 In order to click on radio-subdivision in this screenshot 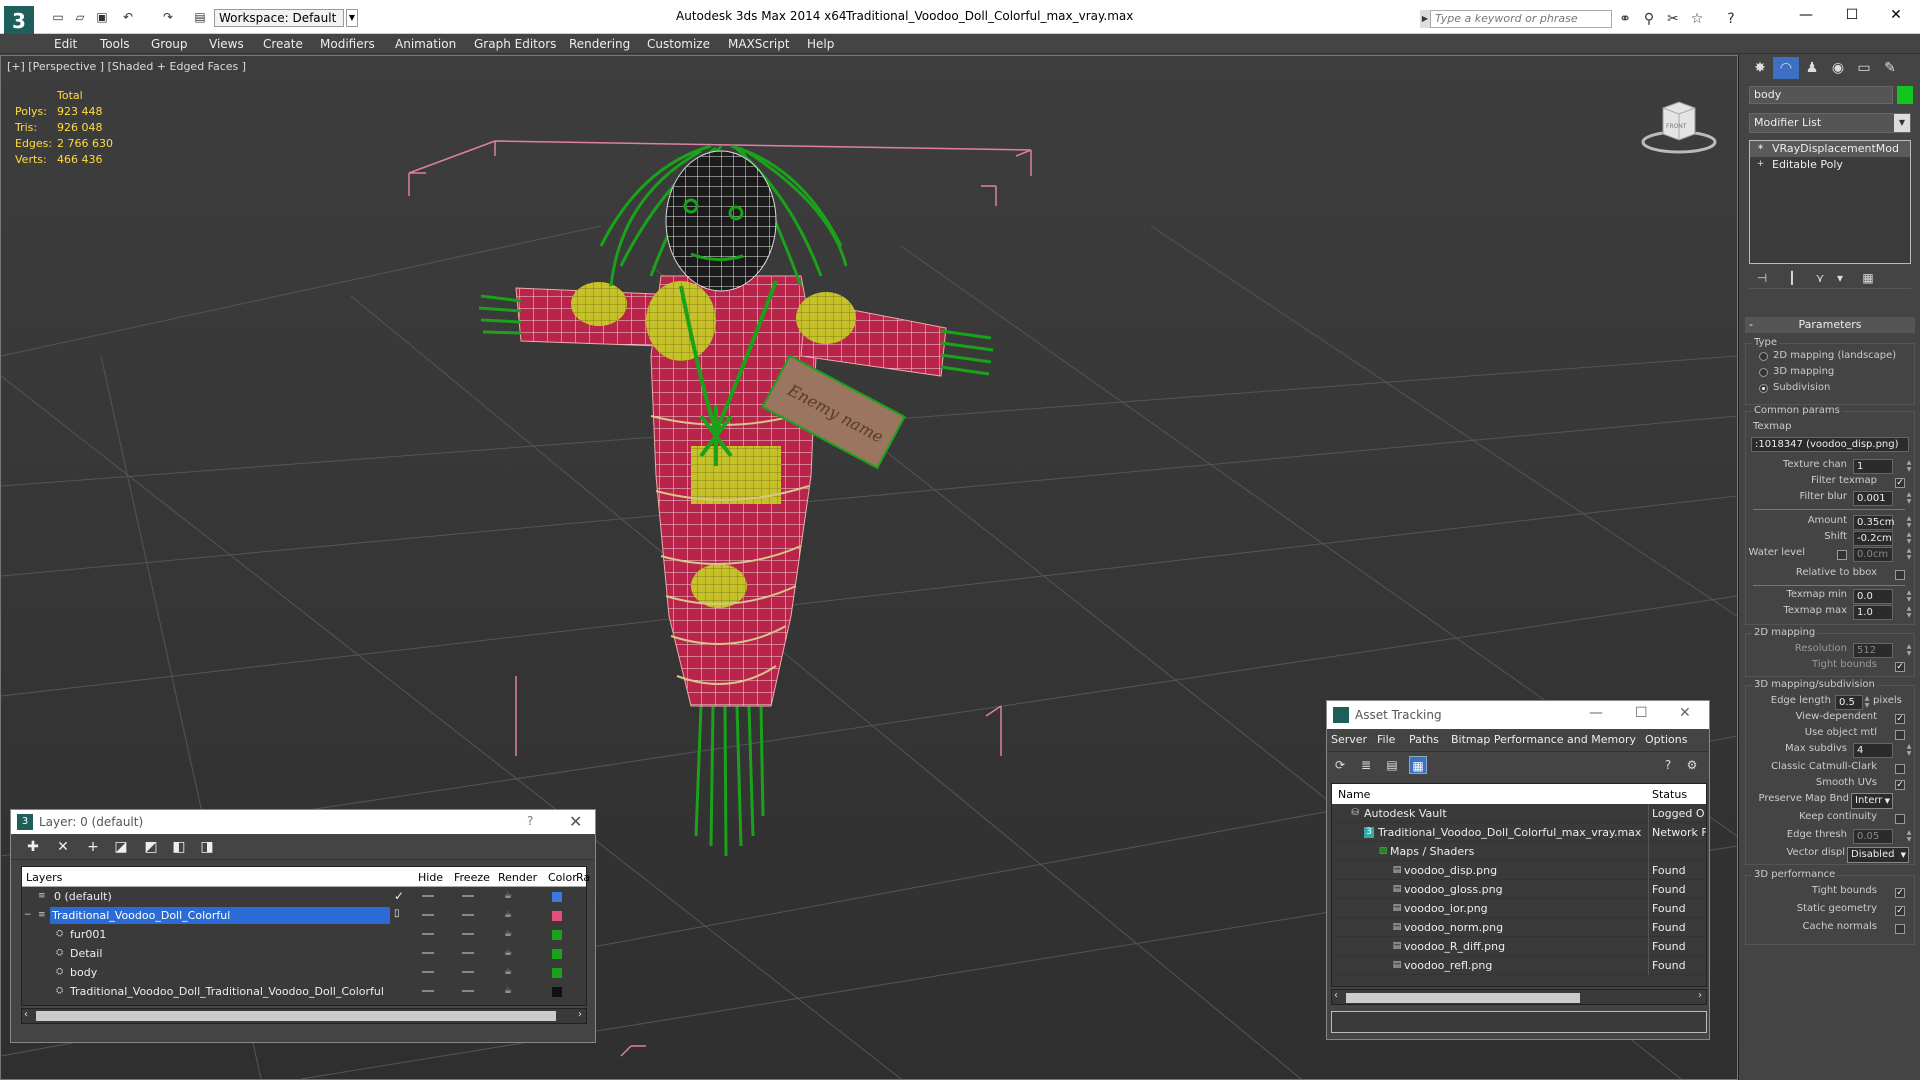, I will do `click(1763, 388)`.